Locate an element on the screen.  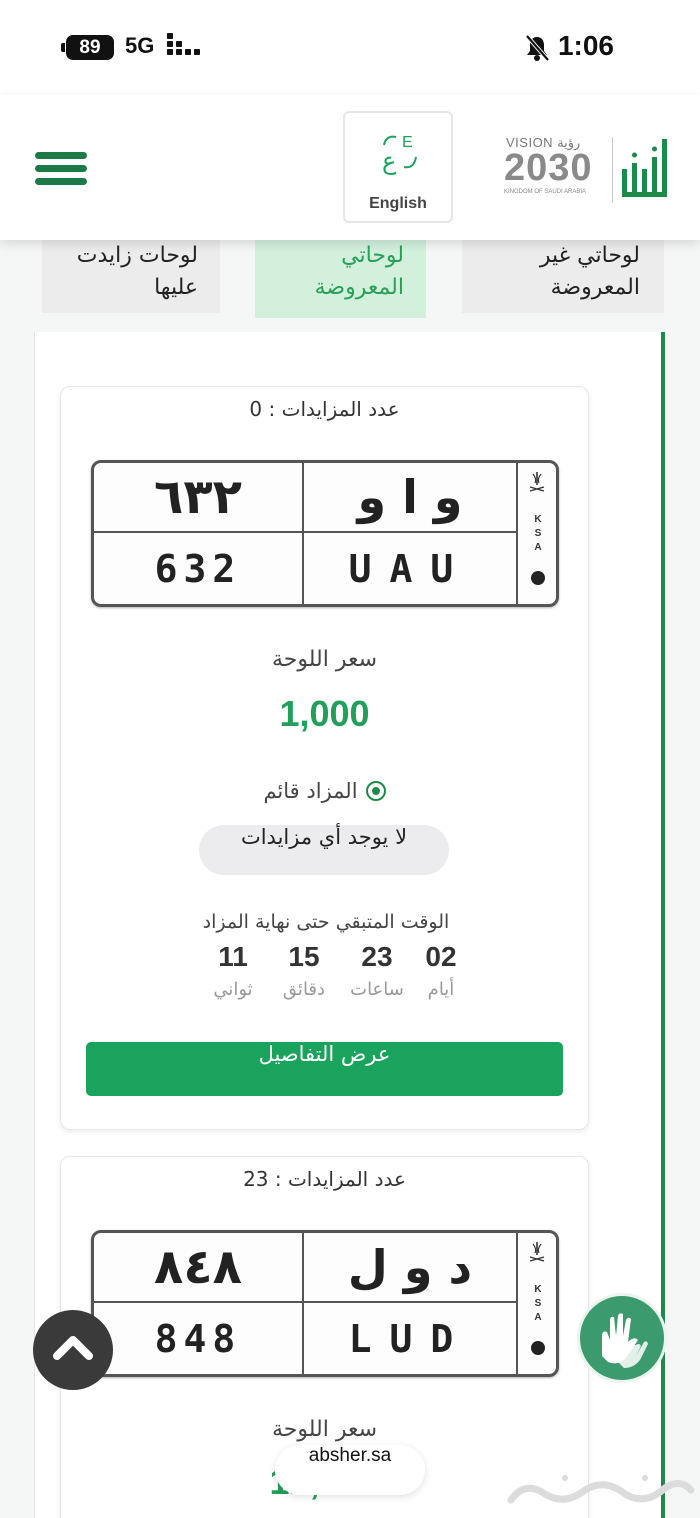
view-details-button: عرض التفاصيل is located at coordinates (324, 1069).